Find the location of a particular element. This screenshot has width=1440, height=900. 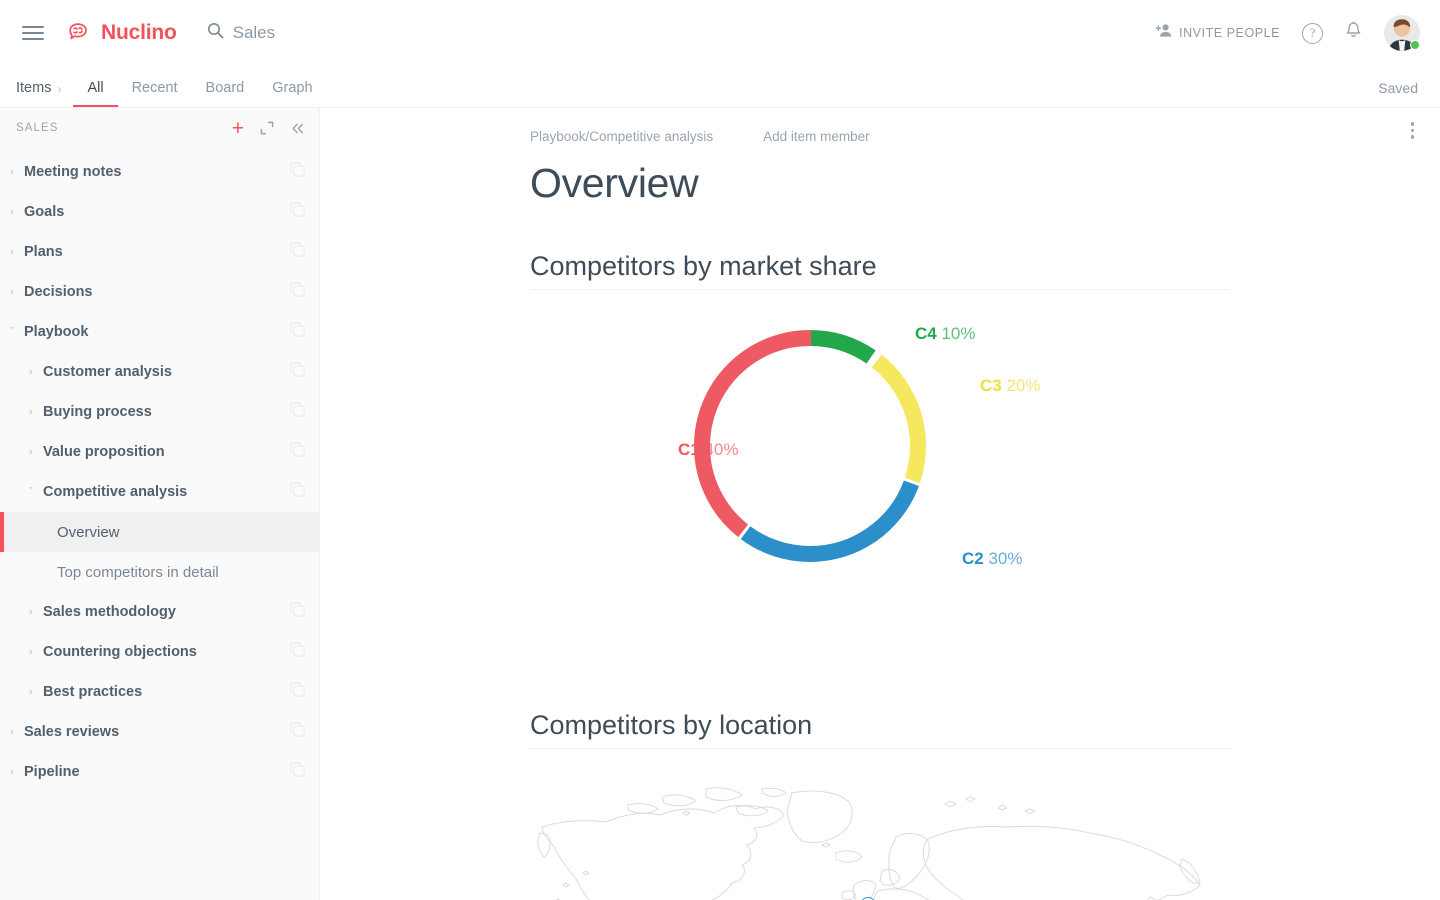

search-input: Sales is located at coordinates (241, 33).